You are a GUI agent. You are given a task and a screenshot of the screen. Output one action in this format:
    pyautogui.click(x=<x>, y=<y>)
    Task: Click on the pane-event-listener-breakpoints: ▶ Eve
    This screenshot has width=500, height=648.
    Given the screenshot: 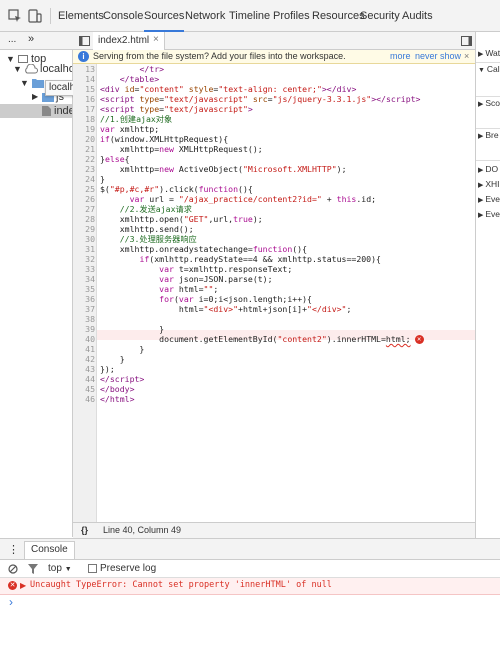 What is the action you would take?
    pyautogui.click(x=489, y=199)
    